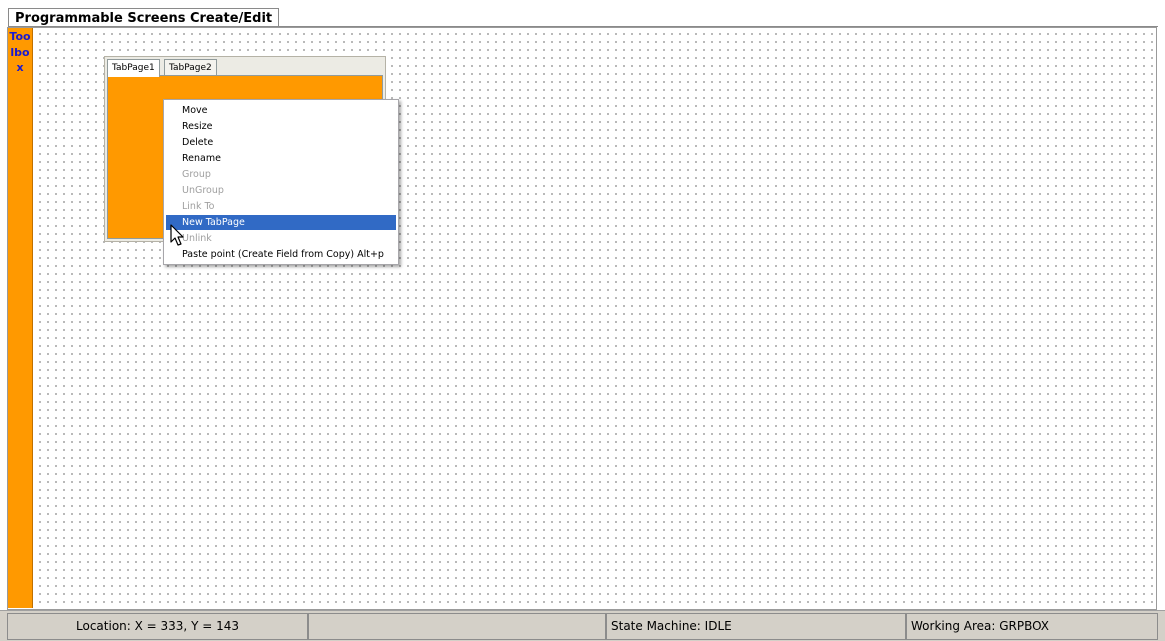  What do you see at coordinates (756, 626) in the screenshot?
I see `status-state-machine: State Machine: IDLE` at bounding box center [756, 626].